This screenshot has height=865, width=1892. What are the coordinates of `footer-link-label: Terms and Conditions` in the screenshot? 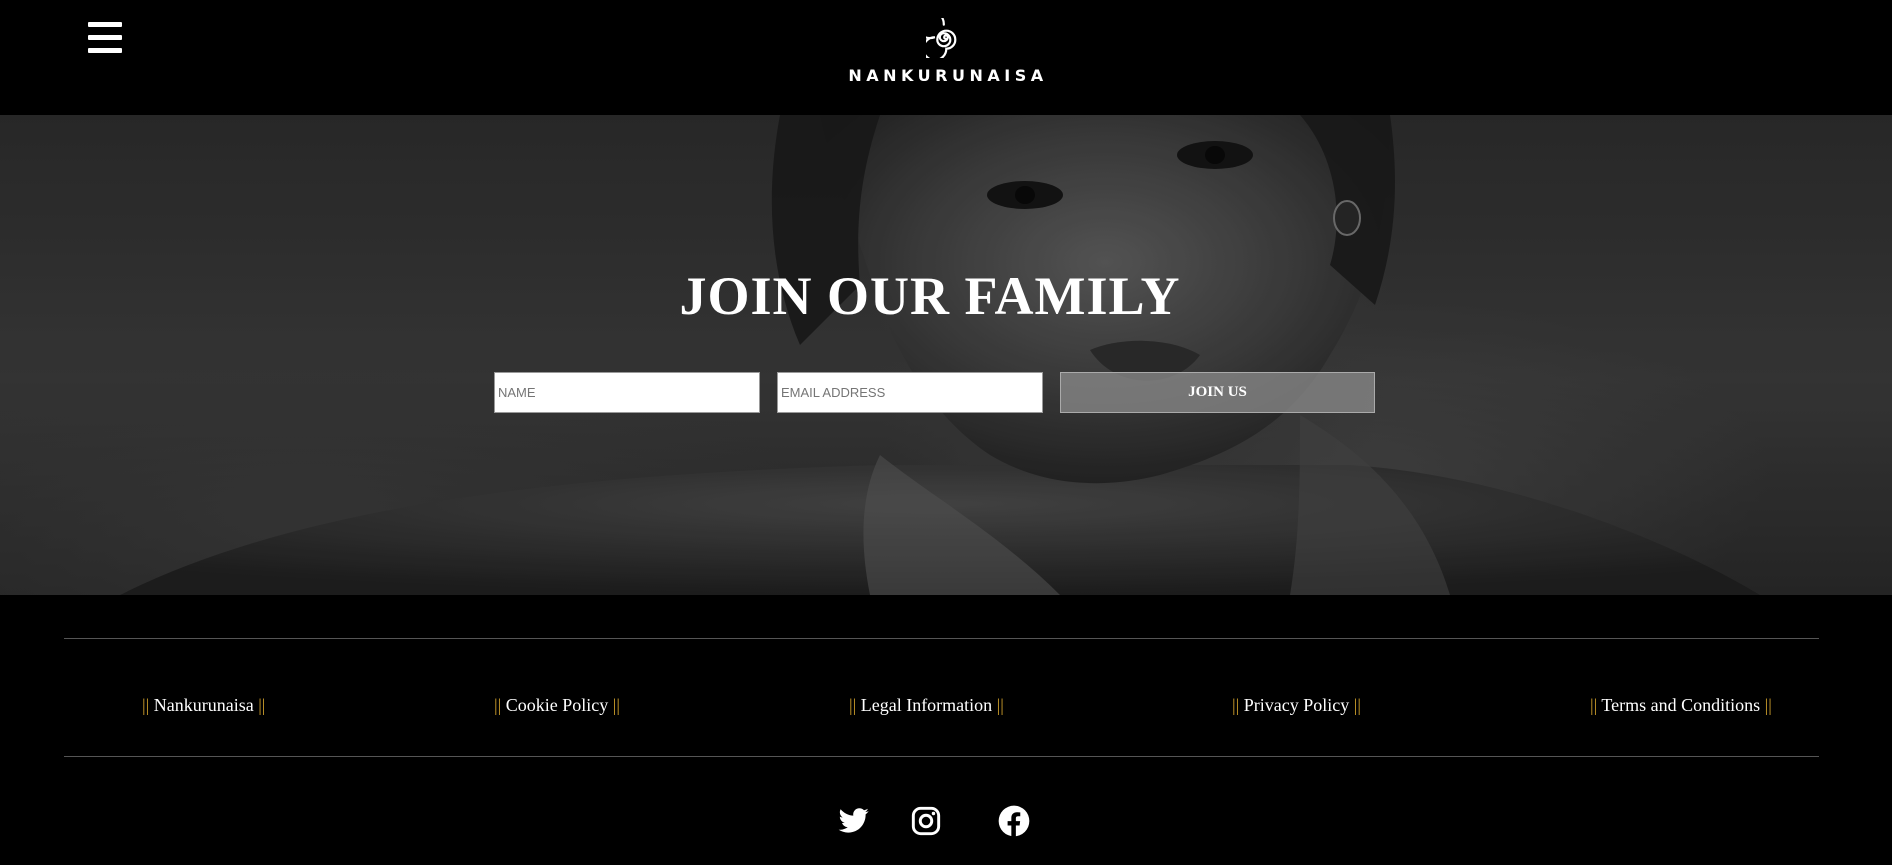 It's located at (1681, 705).